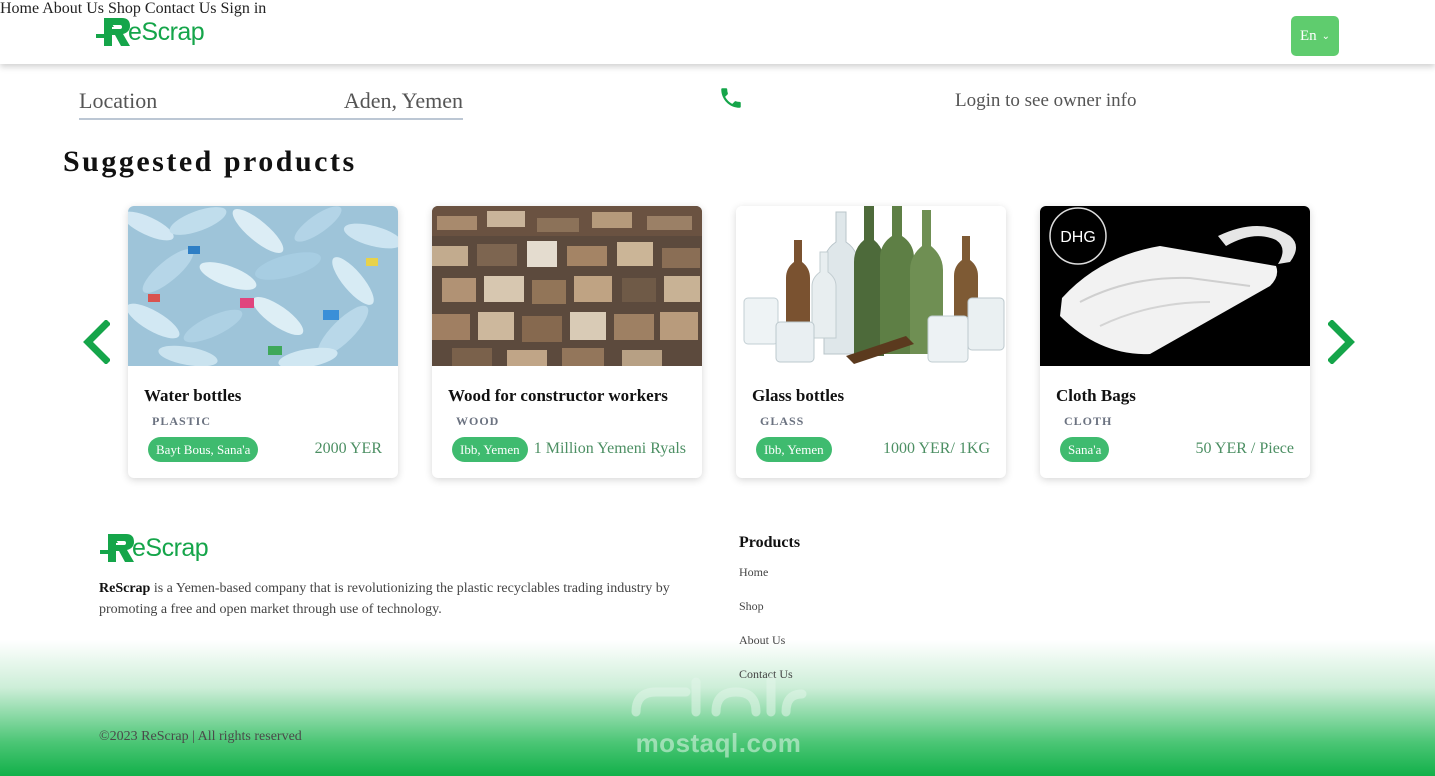 The height and width of the screenshot is (776, 1435). Describe the element at coordinates (243, 8) in the screenshot. I see `sign-in-link: Sign in` at that location.